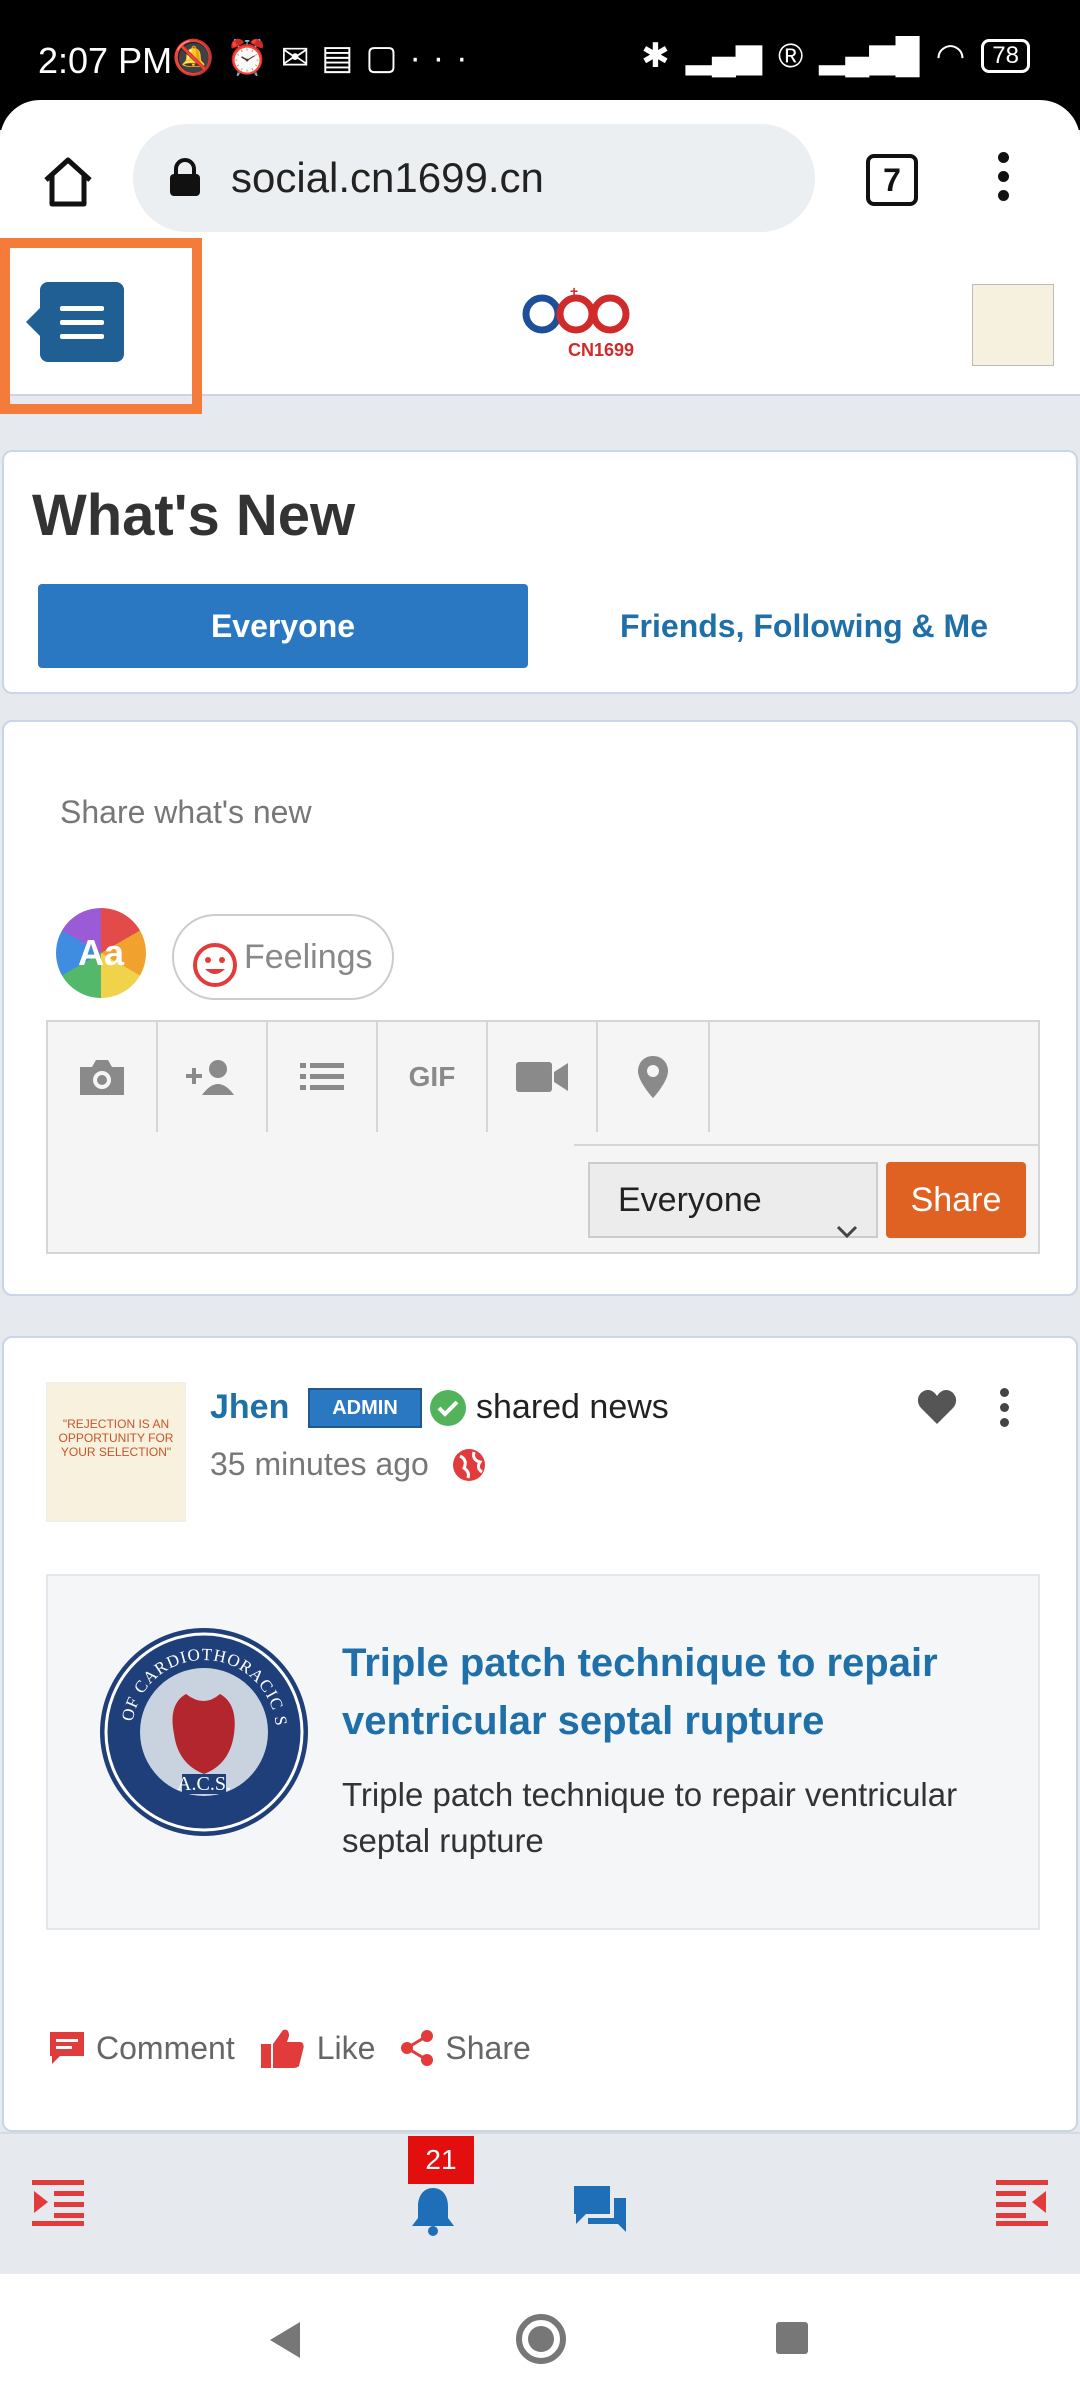  Describe the element at coordinates (103, 1077) in the screenshot. I see `camera-icon` at that location.